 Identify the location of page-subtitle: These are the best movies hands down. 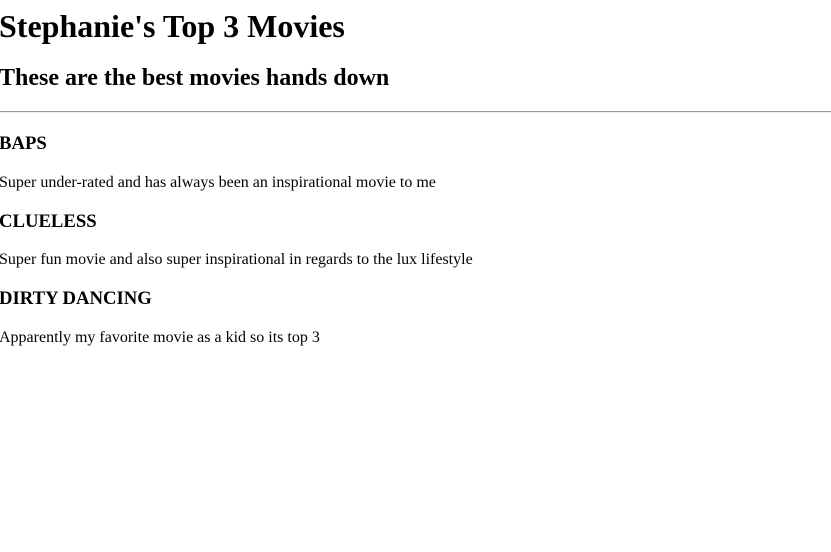
(195, 78).